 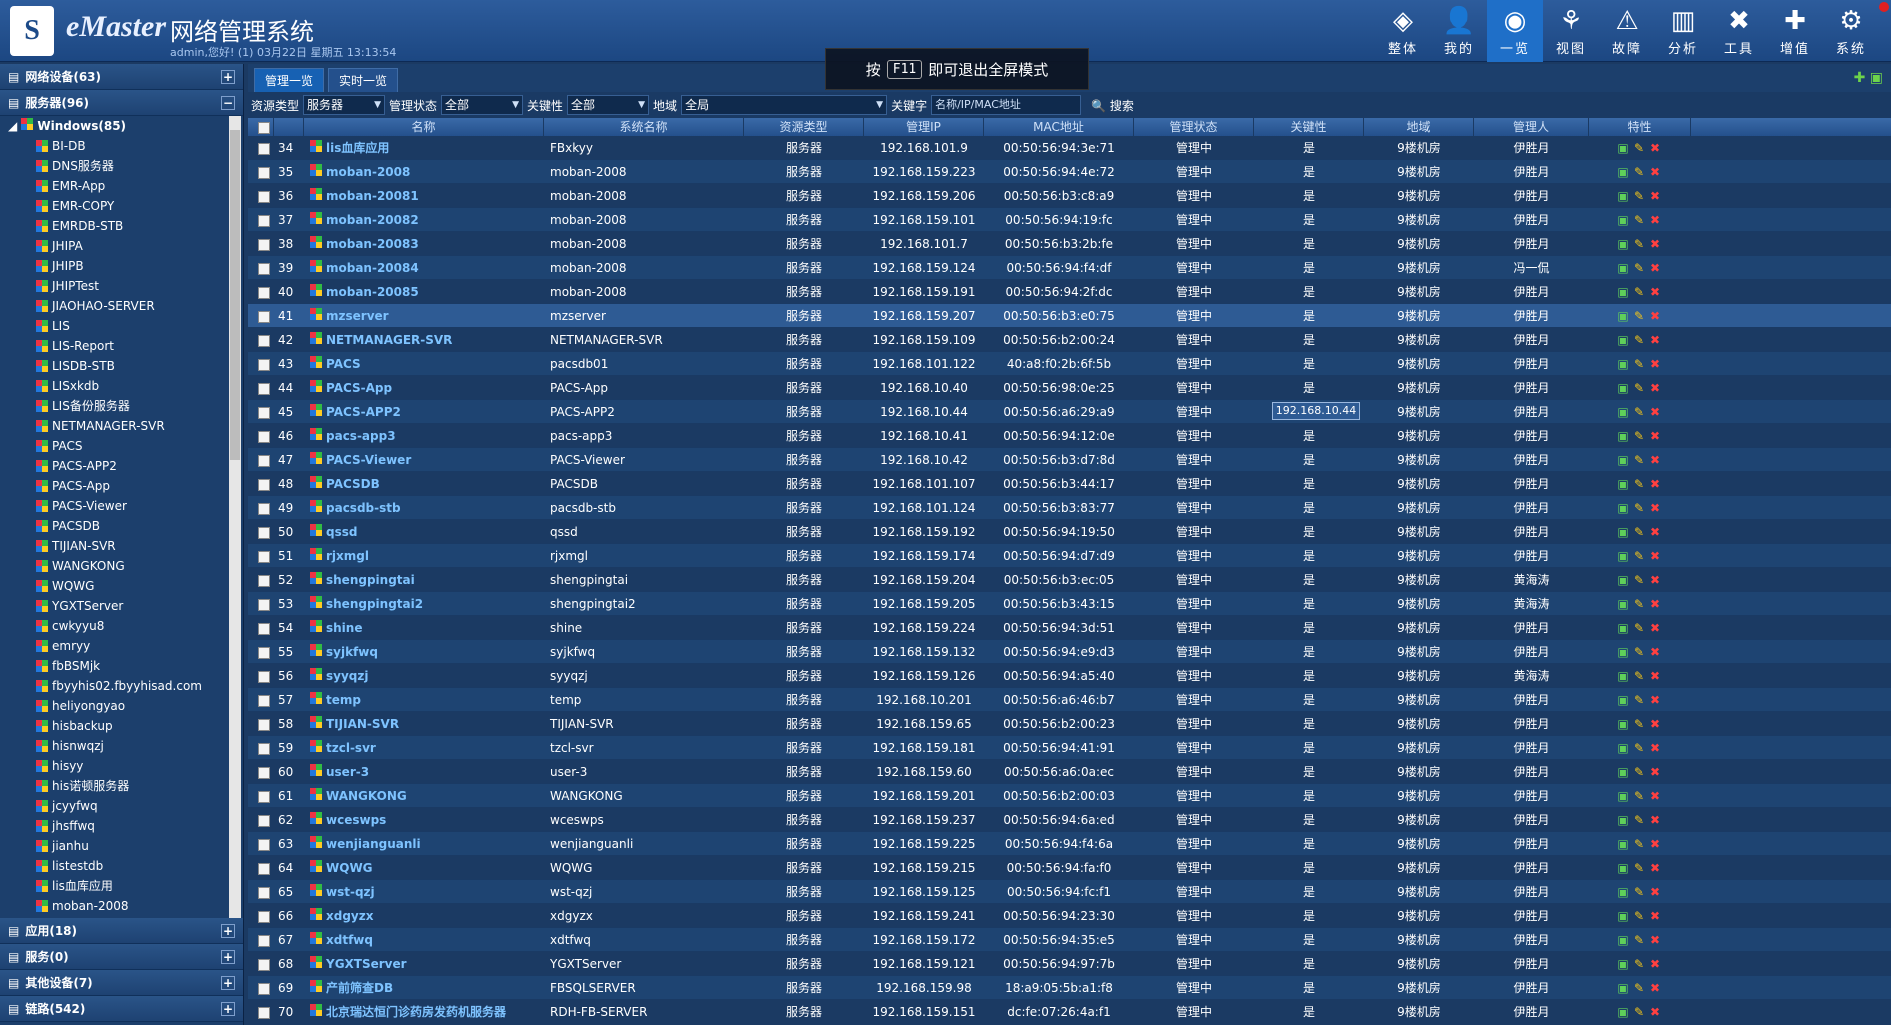 What do you see at coordinates (121, 766) in the screenshot?
I see `tree-item: hisyy` at bounding box center [121, 766].